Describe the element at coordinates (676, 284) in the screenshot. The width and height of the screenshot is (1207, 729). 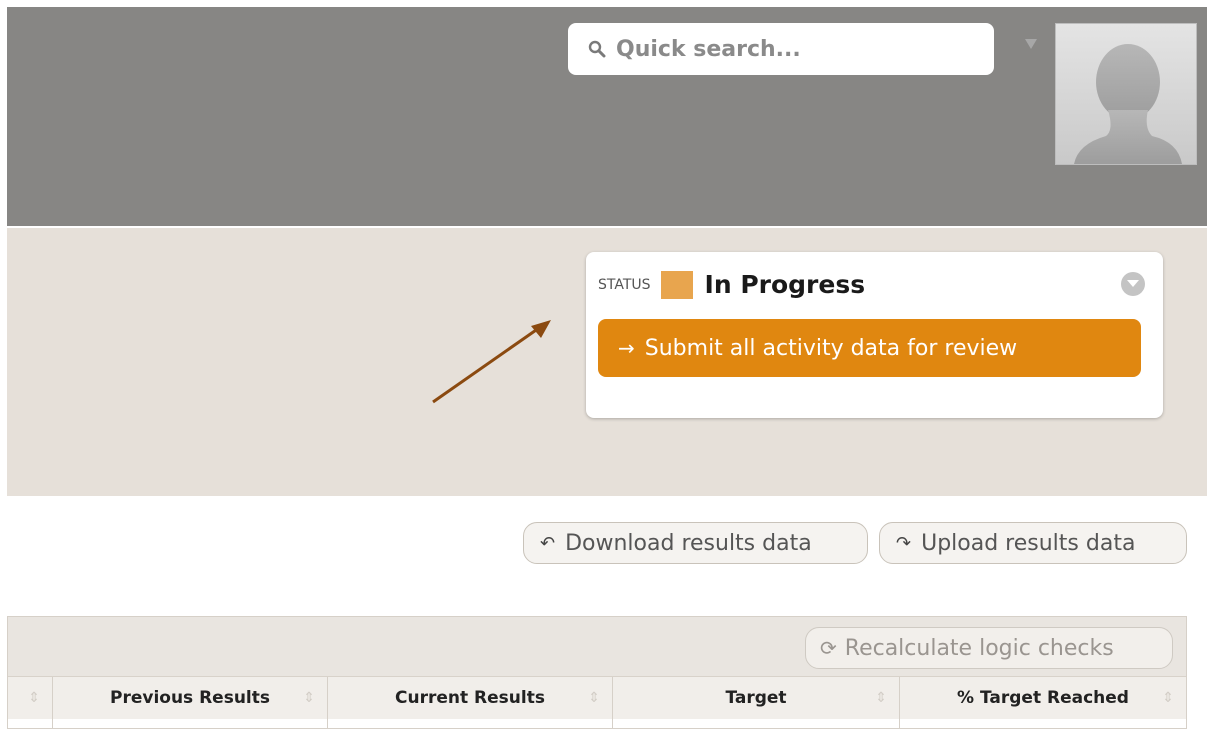
I see `status-color-swatch` at that location.